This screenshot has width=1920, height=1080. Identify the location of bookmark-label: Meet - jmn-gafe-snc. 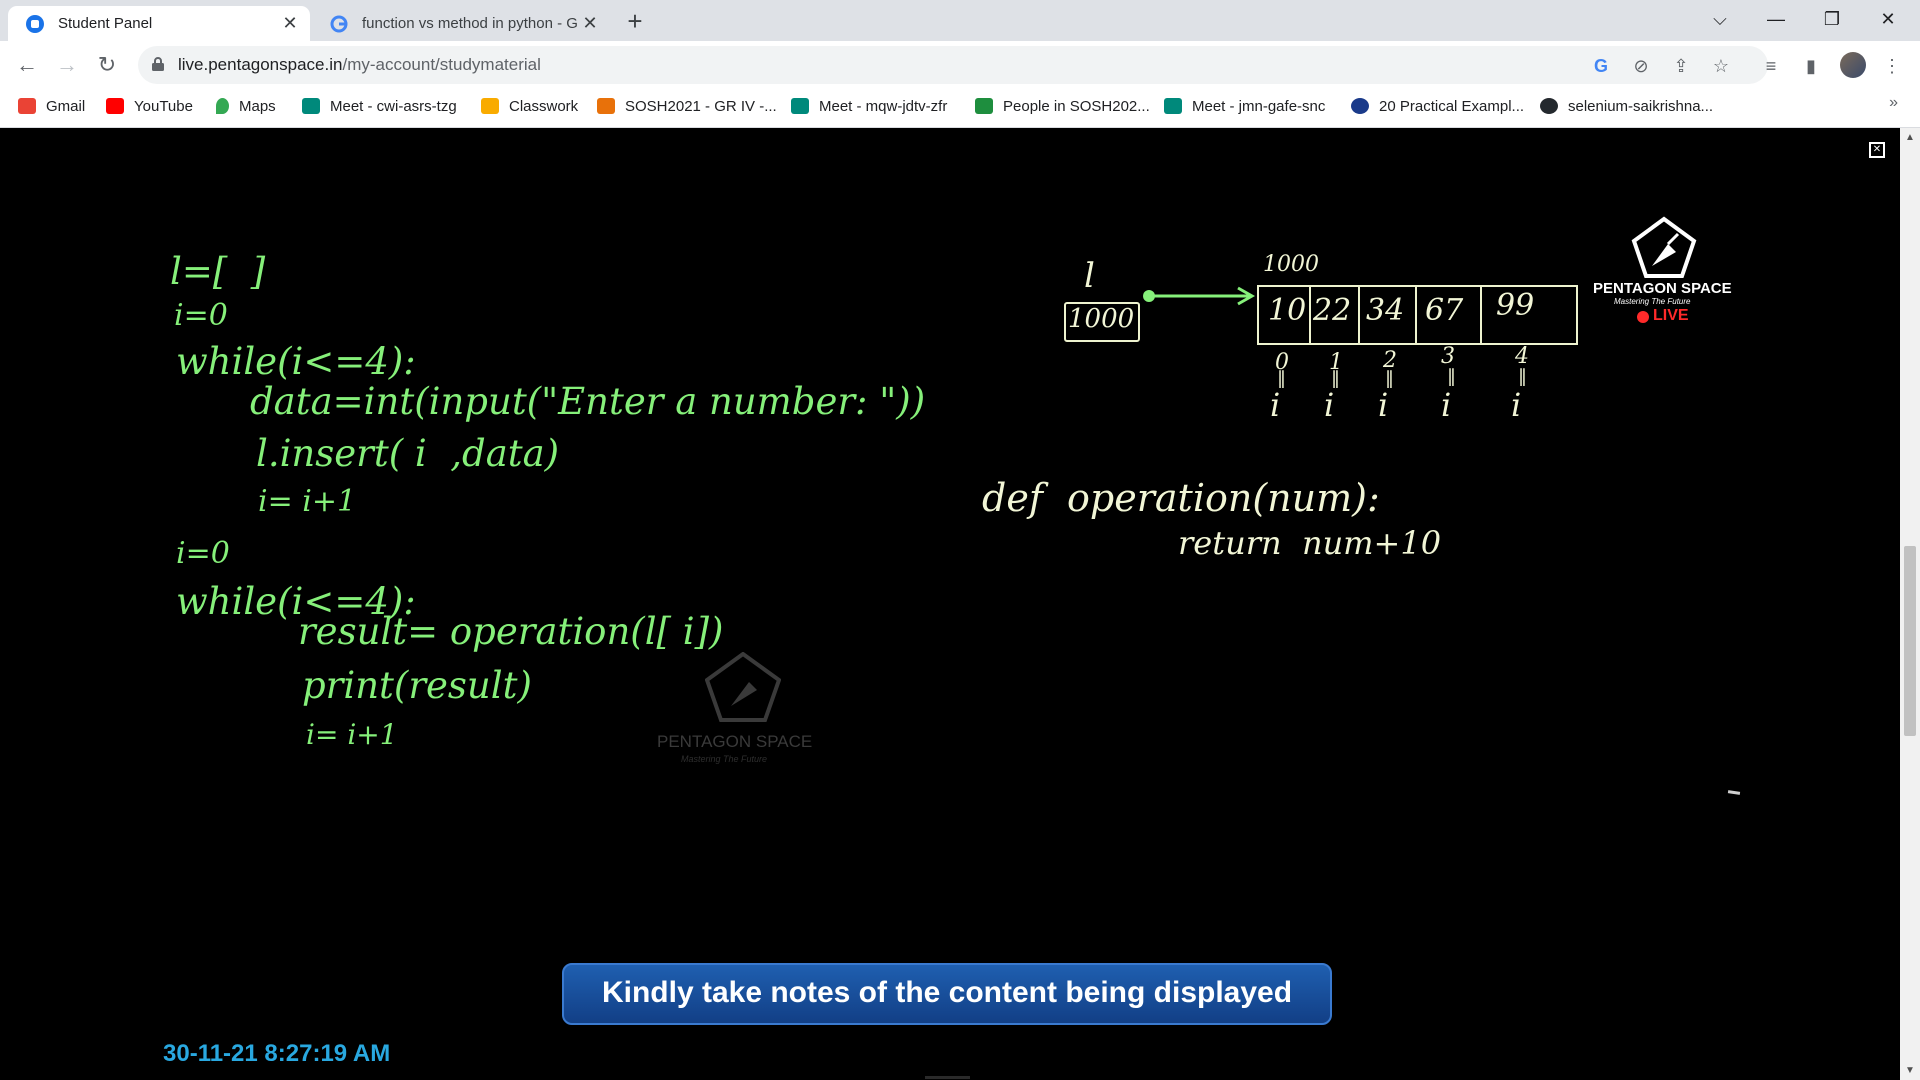
(1259, 106).